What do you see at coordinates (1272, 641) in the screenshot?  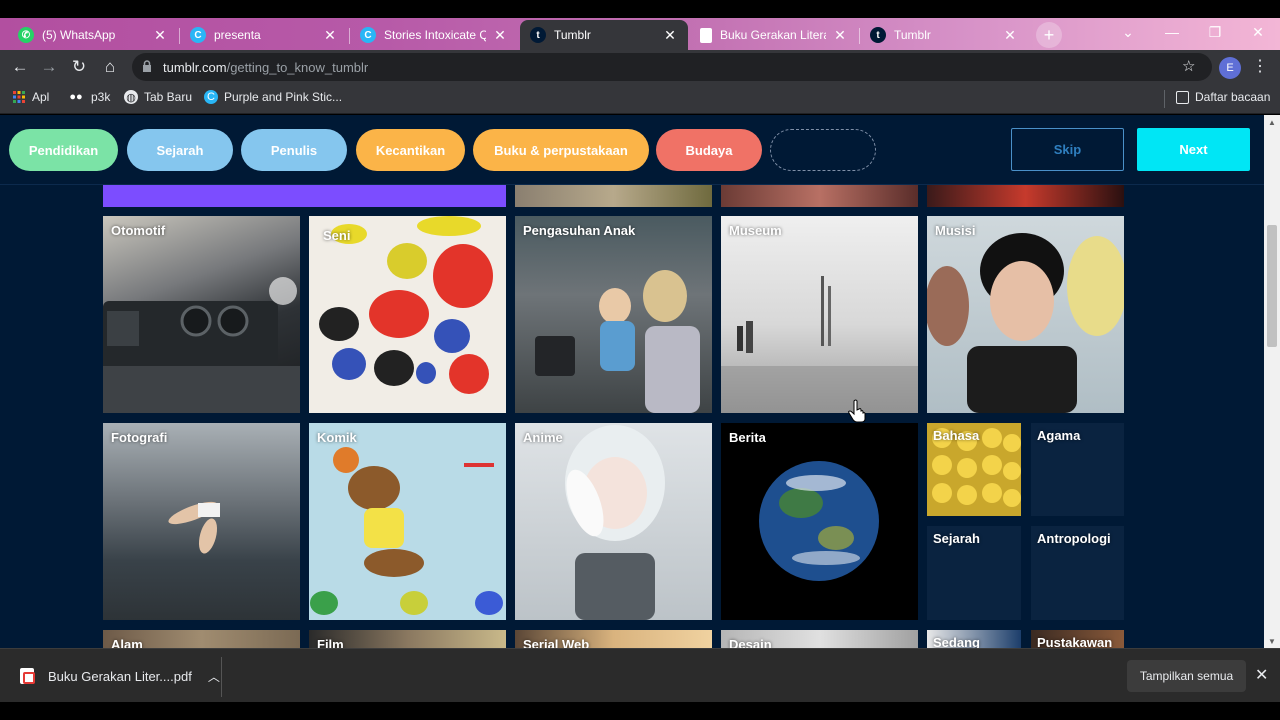 I see `scroll-down-arrow-icon: ▼` at bounding box center [1272, 641].